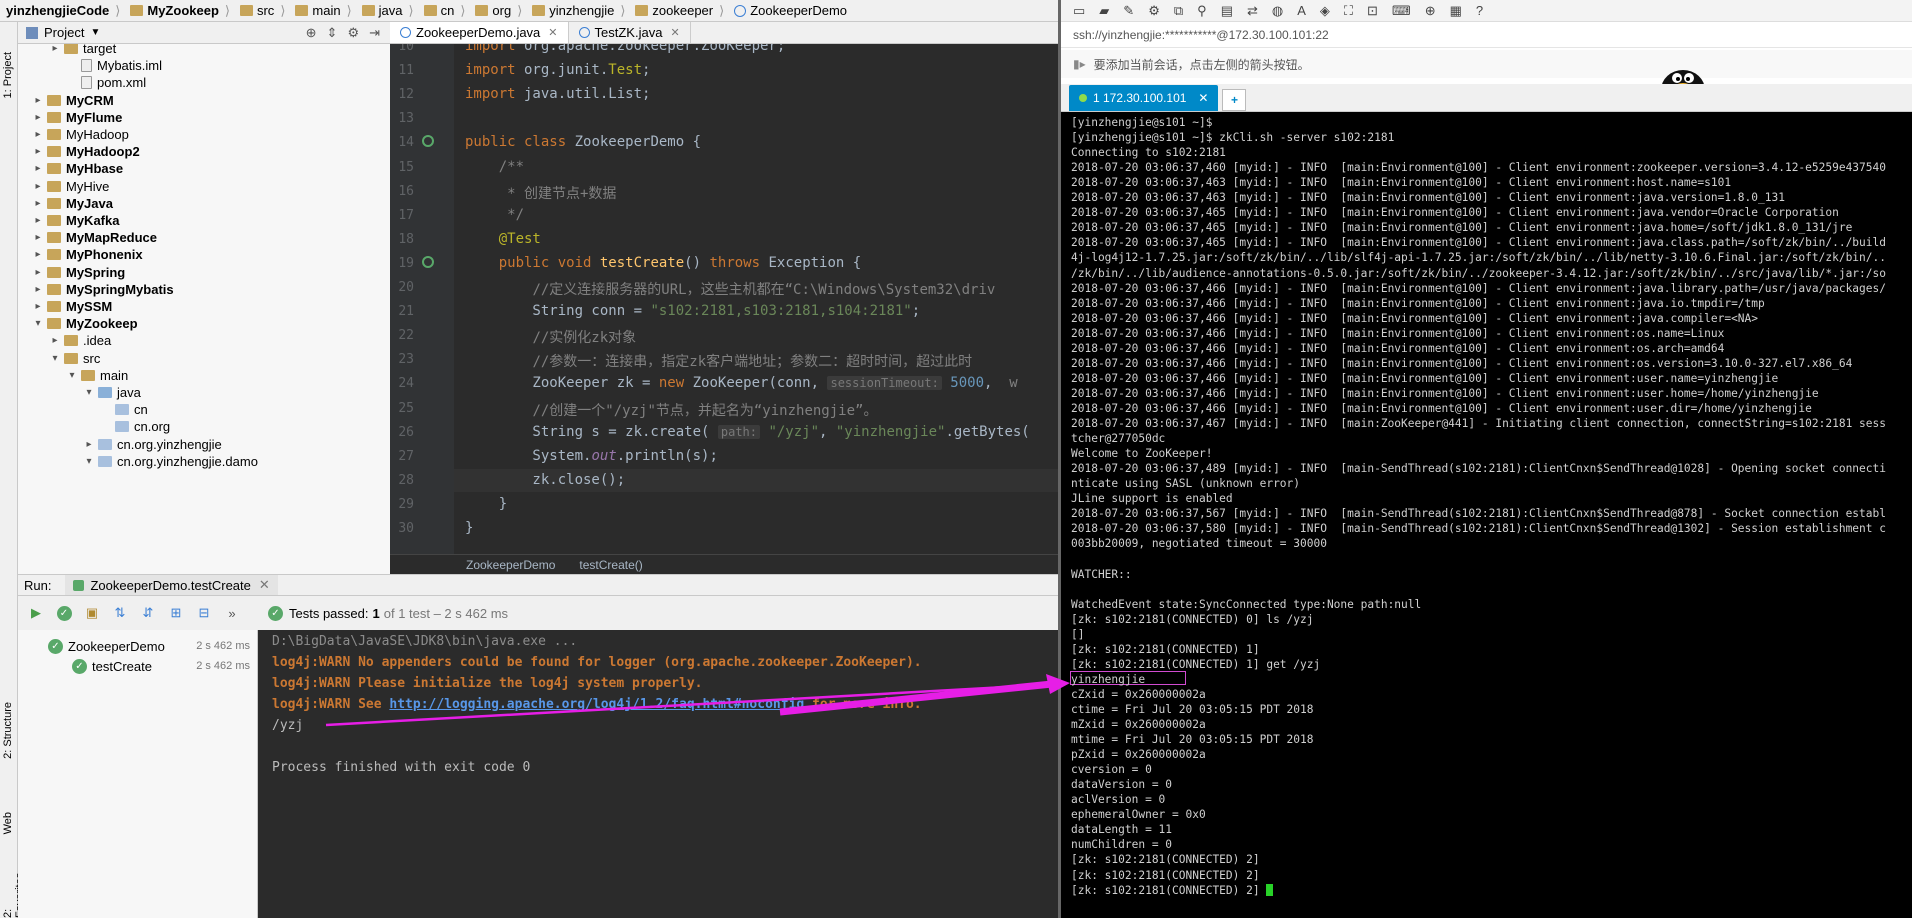 The width and height of the screenshot is (1912, 918). What do you see at coordinates (1227, 11) in the screenshot?
I see `print-icon: ▤` at bounding box center [1227, 11].